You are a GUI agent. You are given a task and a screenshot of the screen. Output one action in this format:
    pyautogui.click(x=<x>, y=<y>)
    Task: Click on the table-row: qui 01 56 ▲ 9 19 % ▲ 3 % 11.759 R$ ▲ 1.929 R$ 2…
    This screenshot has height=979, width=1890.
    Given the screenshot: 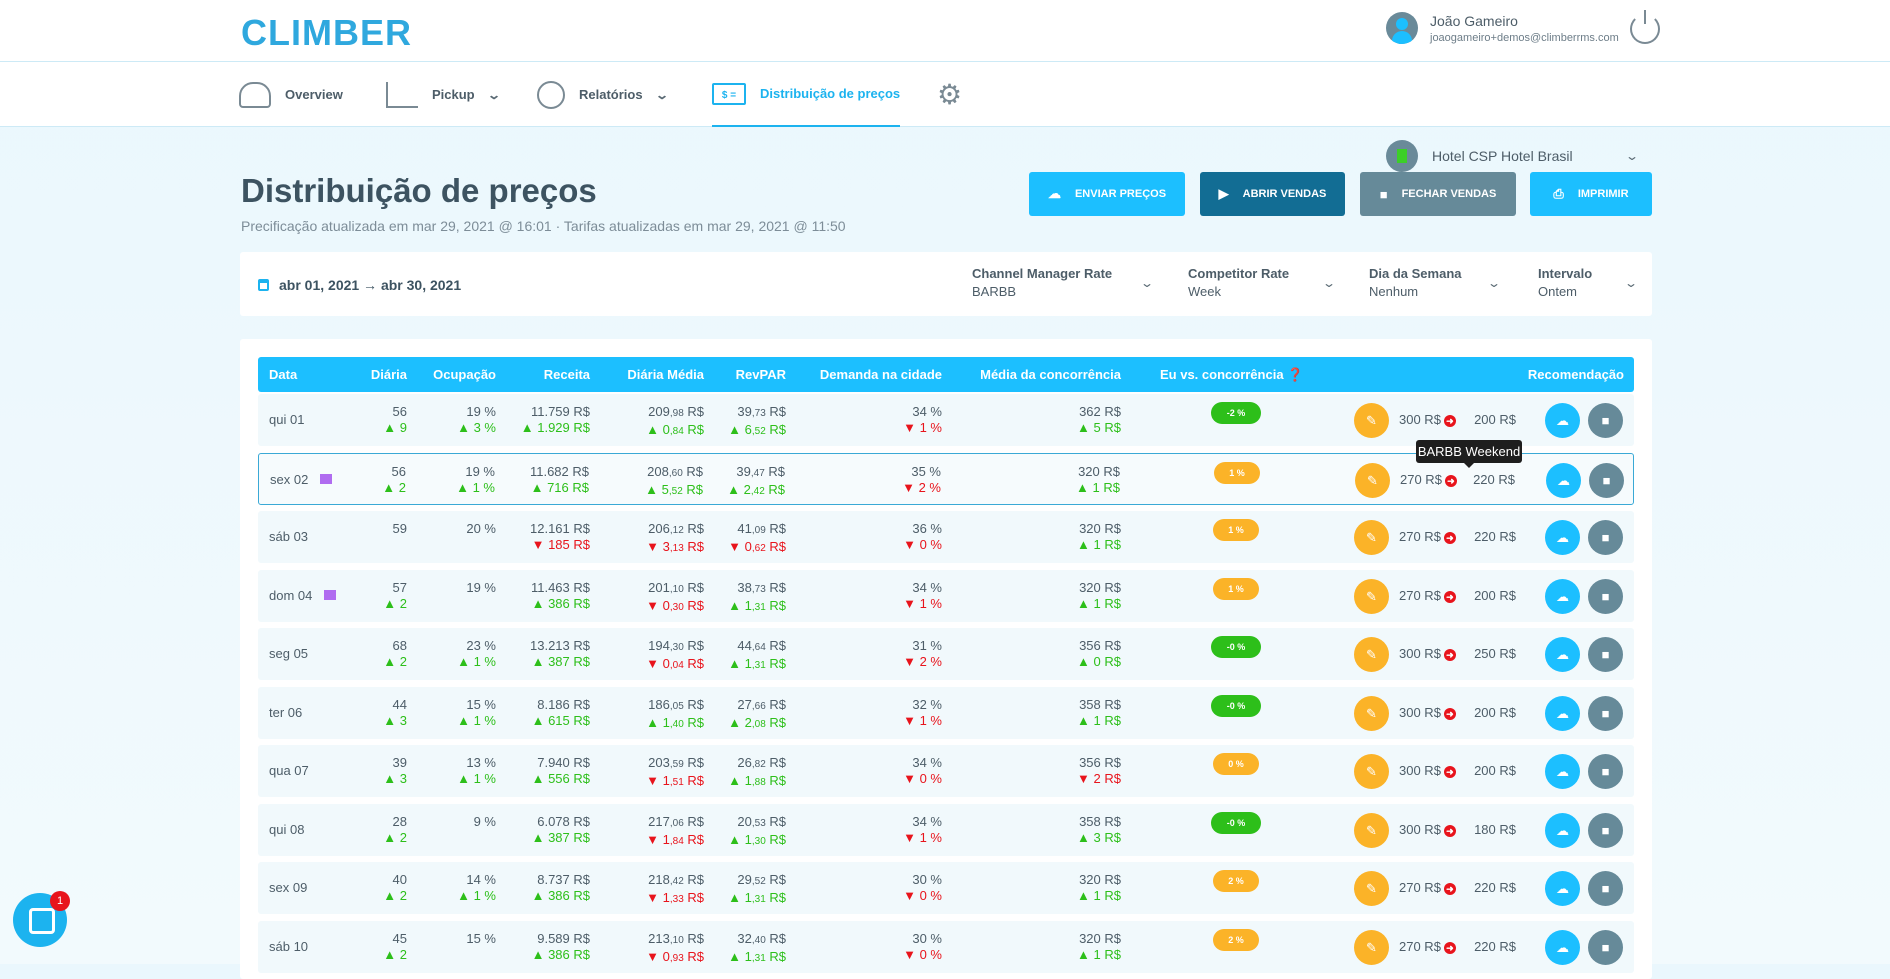 What is the action you would take?
    pyautogui.click(x=946, y=420)
    